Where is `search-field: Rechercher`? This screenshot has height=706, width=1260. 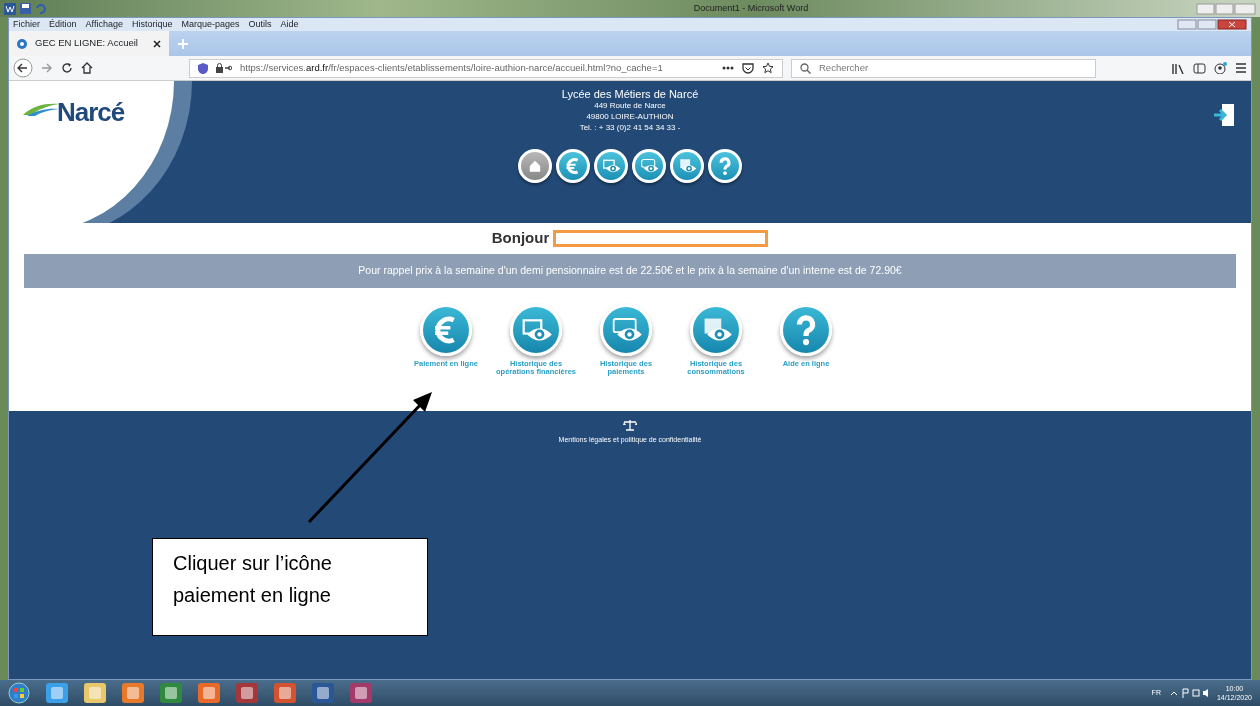 search-field: Rechercher is located at coordinates (943, 68).